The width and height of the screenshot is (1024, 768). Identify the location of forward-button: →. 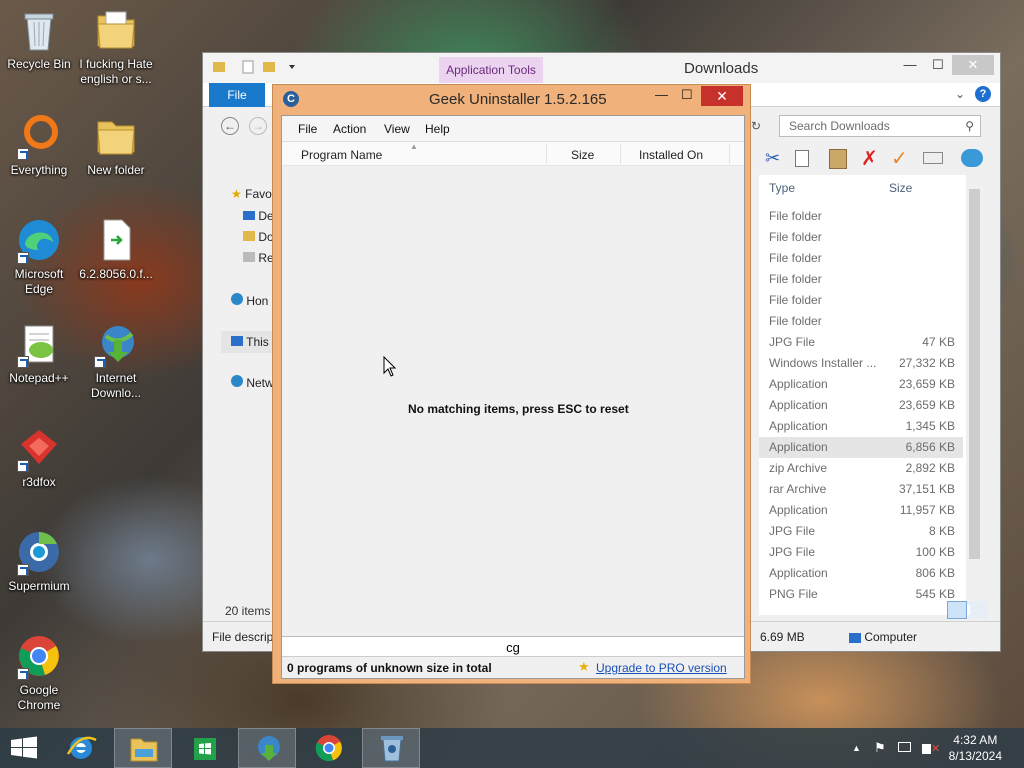
(258, 126).